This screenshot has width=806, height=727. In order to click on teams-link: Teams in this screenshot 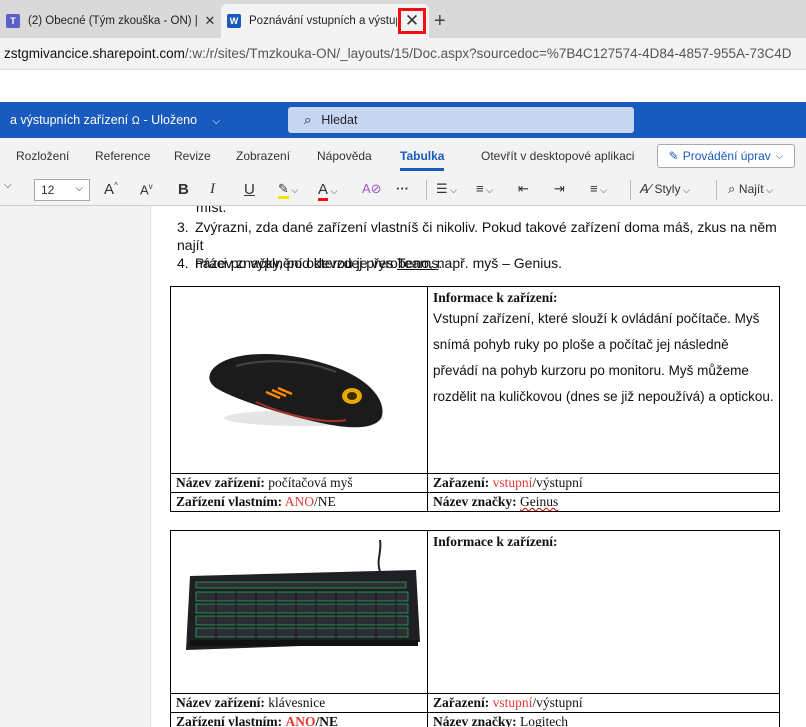, I will do `click(417, 263)`.